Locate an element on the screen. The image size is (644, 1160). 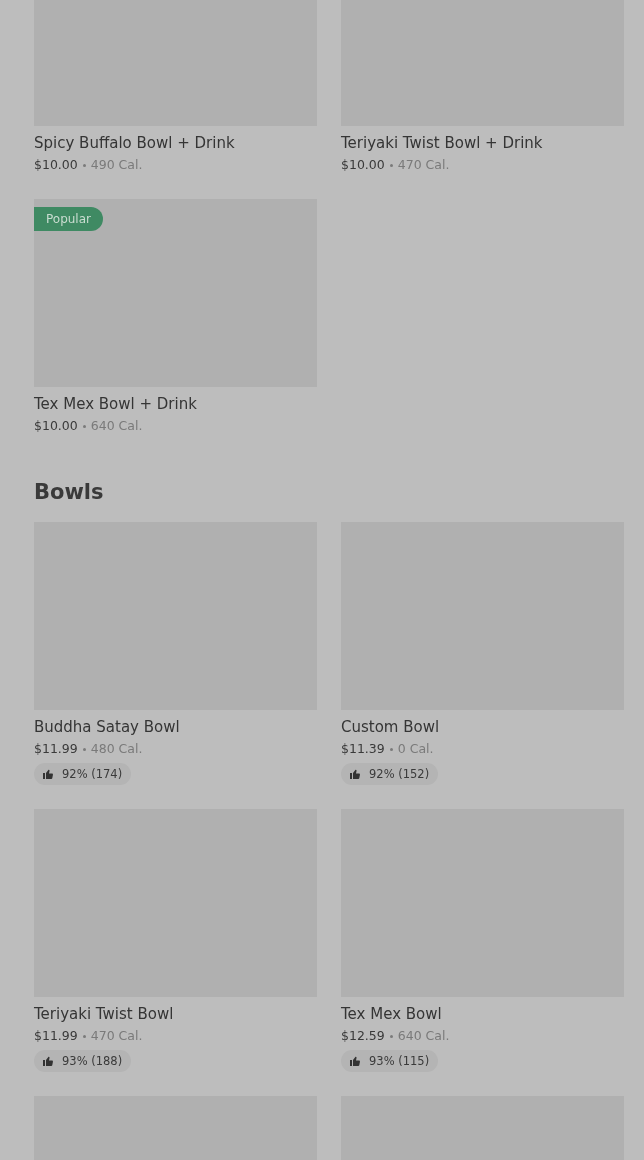
item-calories: 0 Cal. is located at coordinates (415, 749).